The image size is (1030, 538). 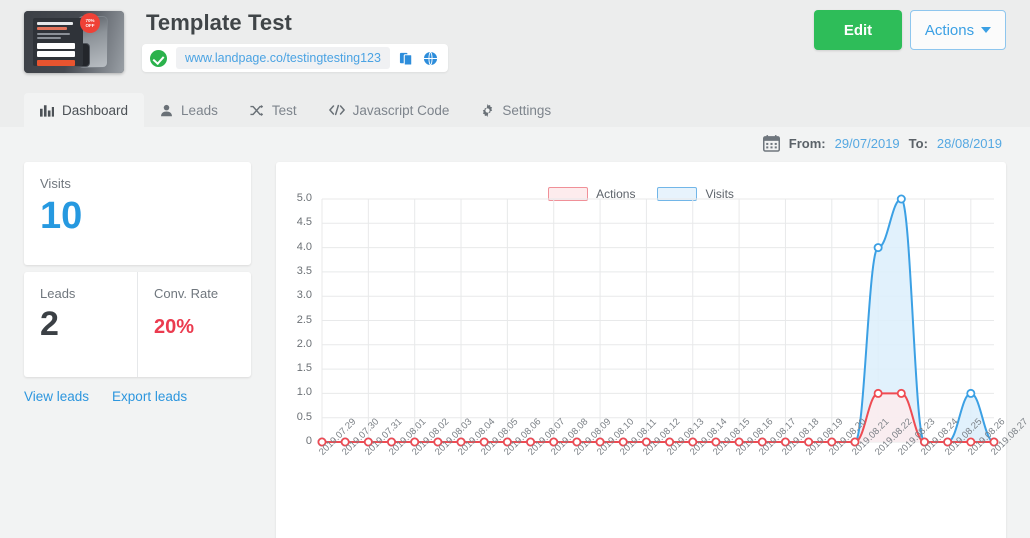 What do you see at coordinates (61, 216) in the screenshot?
I see `visits-value: 10` at bounding box center [61, 216].